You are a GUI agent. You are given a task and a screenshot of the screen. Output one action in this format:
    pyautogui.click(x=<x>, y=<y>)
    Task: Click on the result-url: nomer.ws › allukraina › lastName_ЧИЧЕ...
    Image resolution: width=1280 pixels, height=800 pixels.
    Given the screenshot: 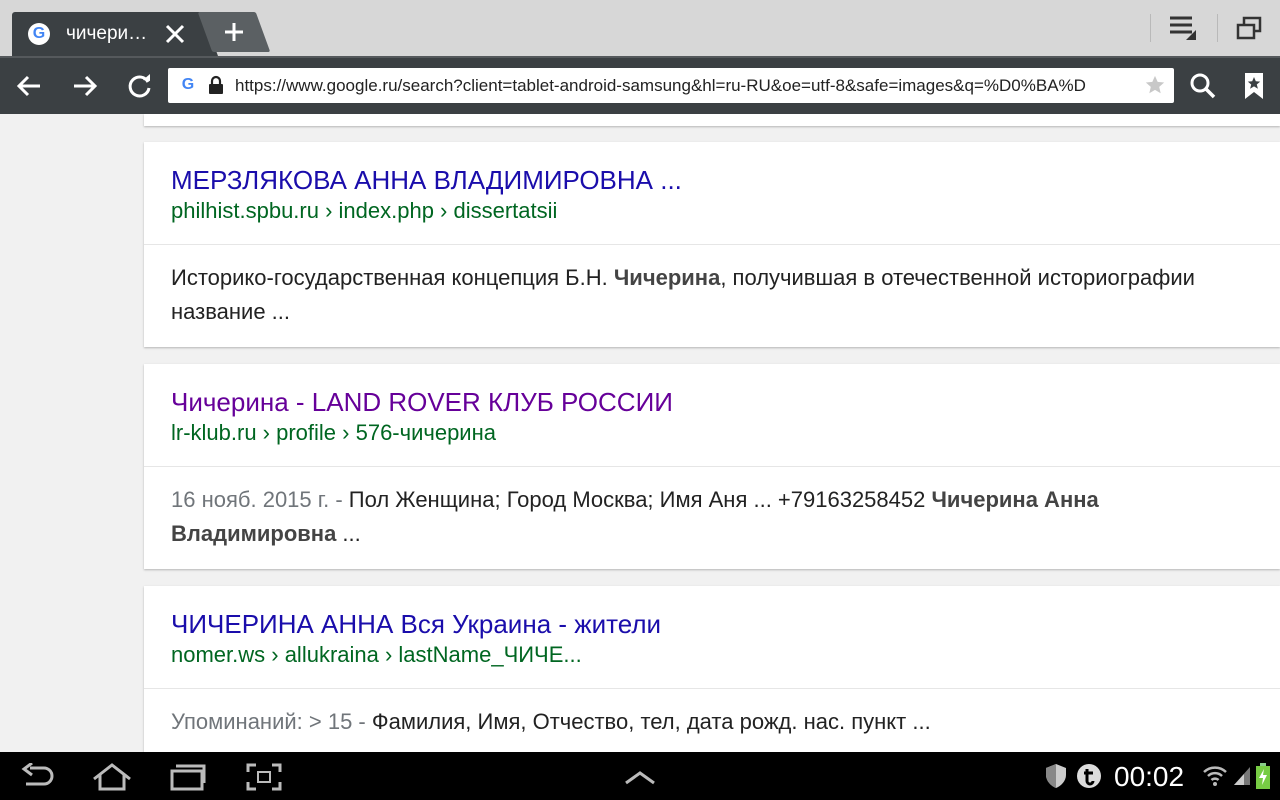 What is the action you would take?
    pyautogui.click(x=376, y=654)
    